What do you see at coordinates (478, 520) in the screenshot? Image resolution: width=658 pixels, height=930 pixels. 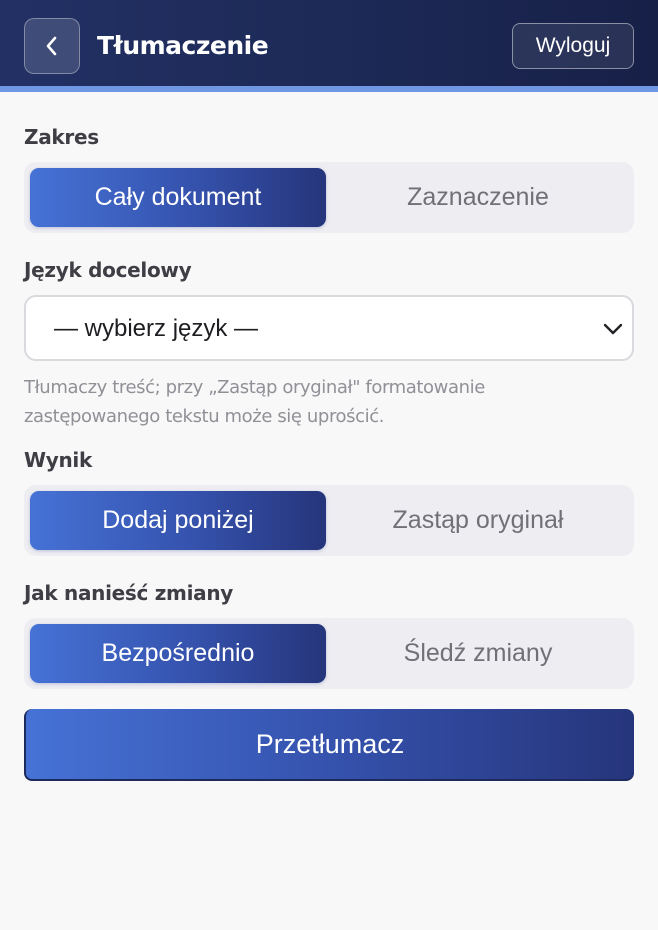 I see `output-option-replace-original: Zastąp oryginał` at bounding box center [478, 520].